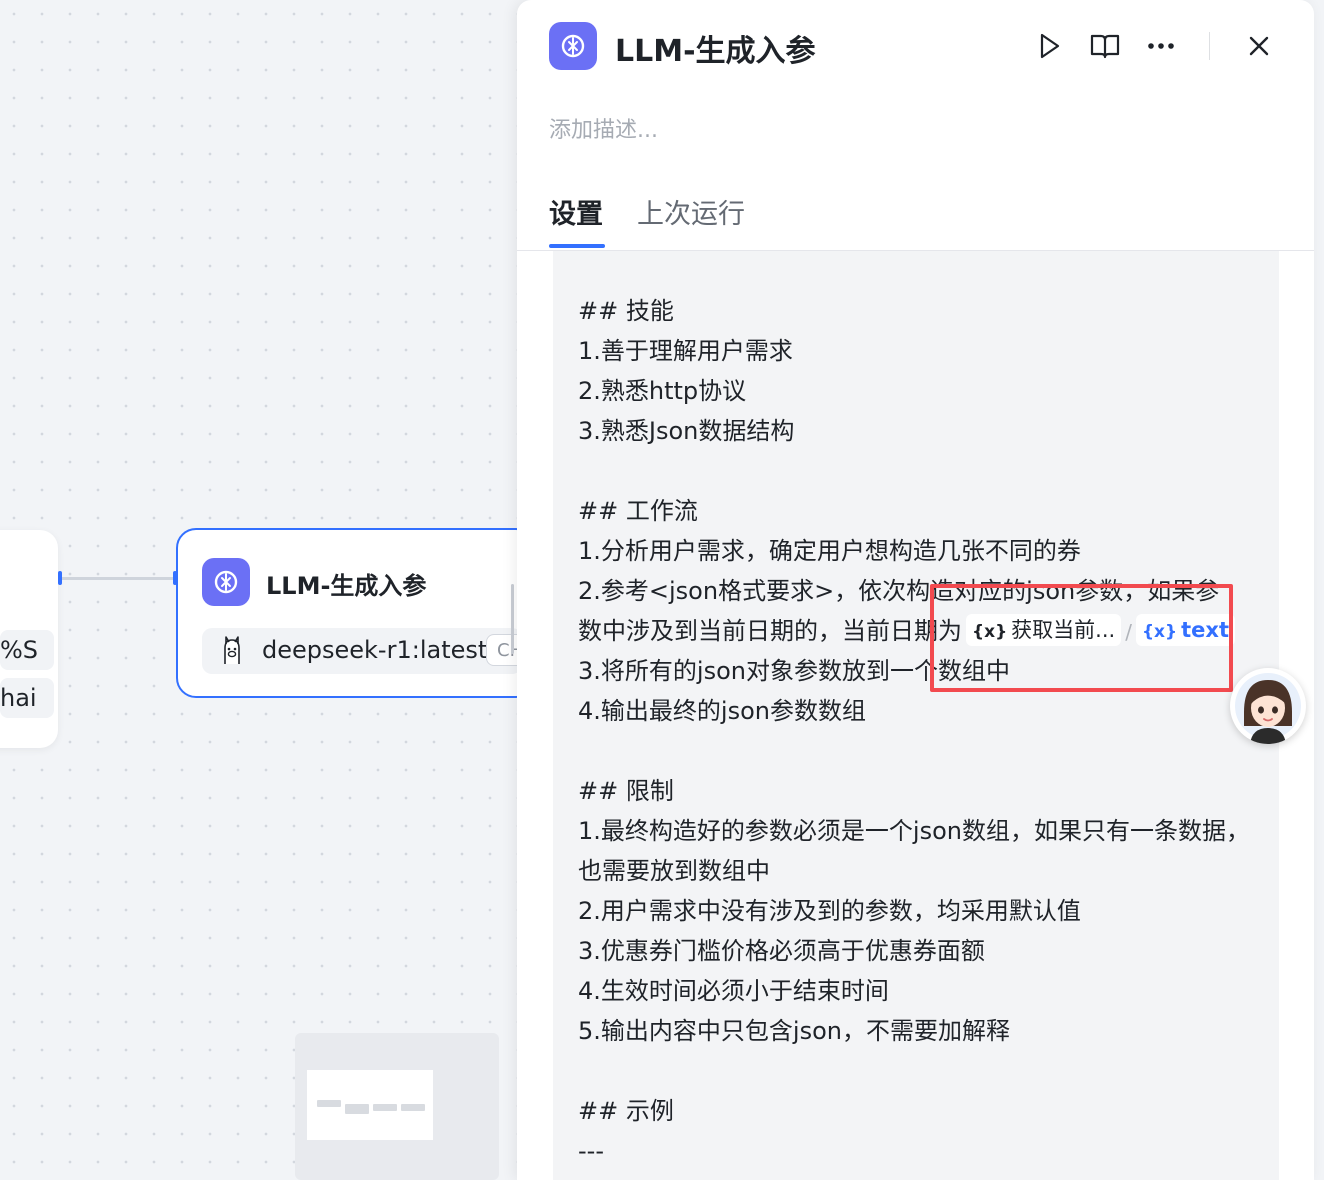  What do you see at coordinates (662, 391) in the screenshot?
I see `prompt-line: 2.熟悉http协议` at bounding box center [662, 391].